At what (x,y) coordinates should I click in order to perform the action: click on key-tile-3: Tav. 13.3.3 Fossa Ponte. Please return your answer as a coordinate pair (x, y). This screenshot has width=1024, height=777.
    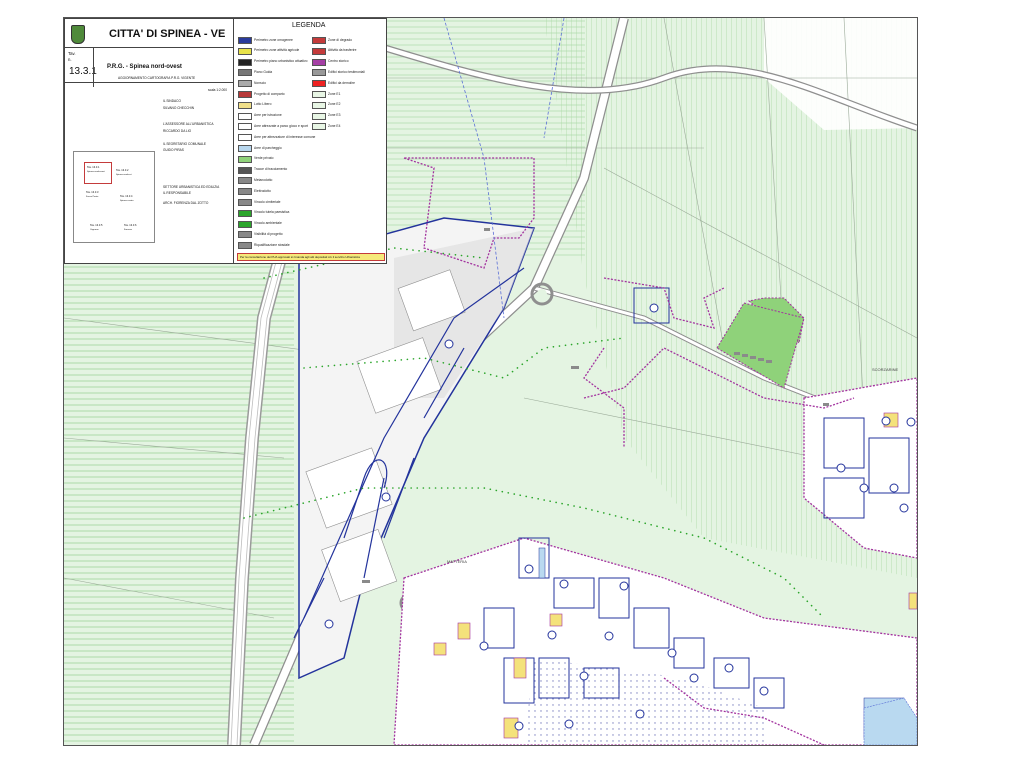
    Looking at the image, I should click on (99, 198).